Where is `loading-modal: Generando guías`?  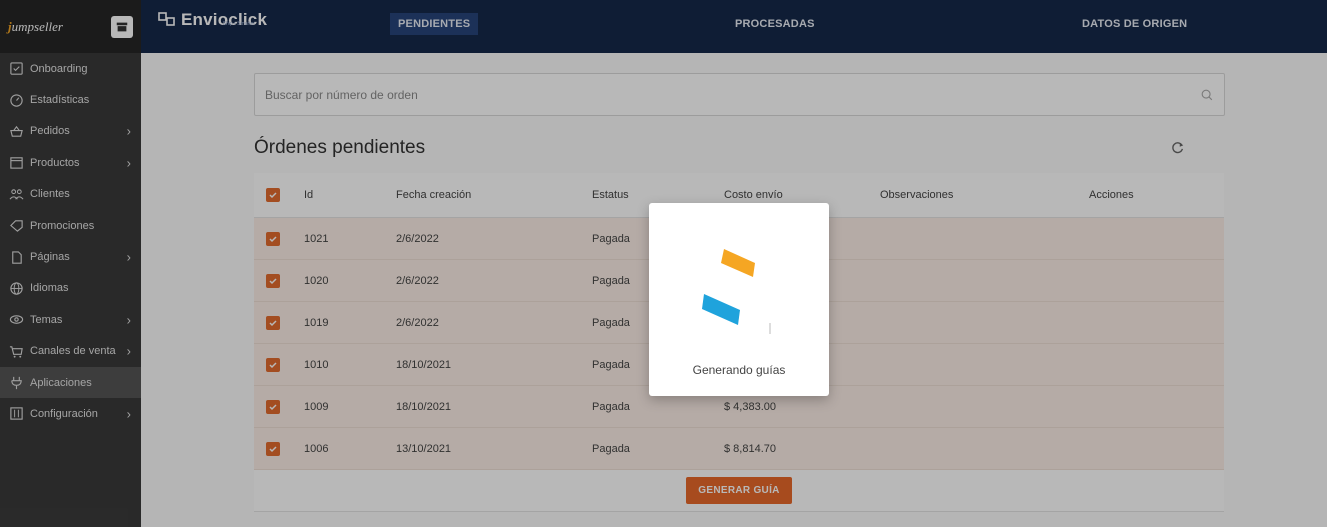 loading-modal: Generando guías is located at coordinates (739, 299).